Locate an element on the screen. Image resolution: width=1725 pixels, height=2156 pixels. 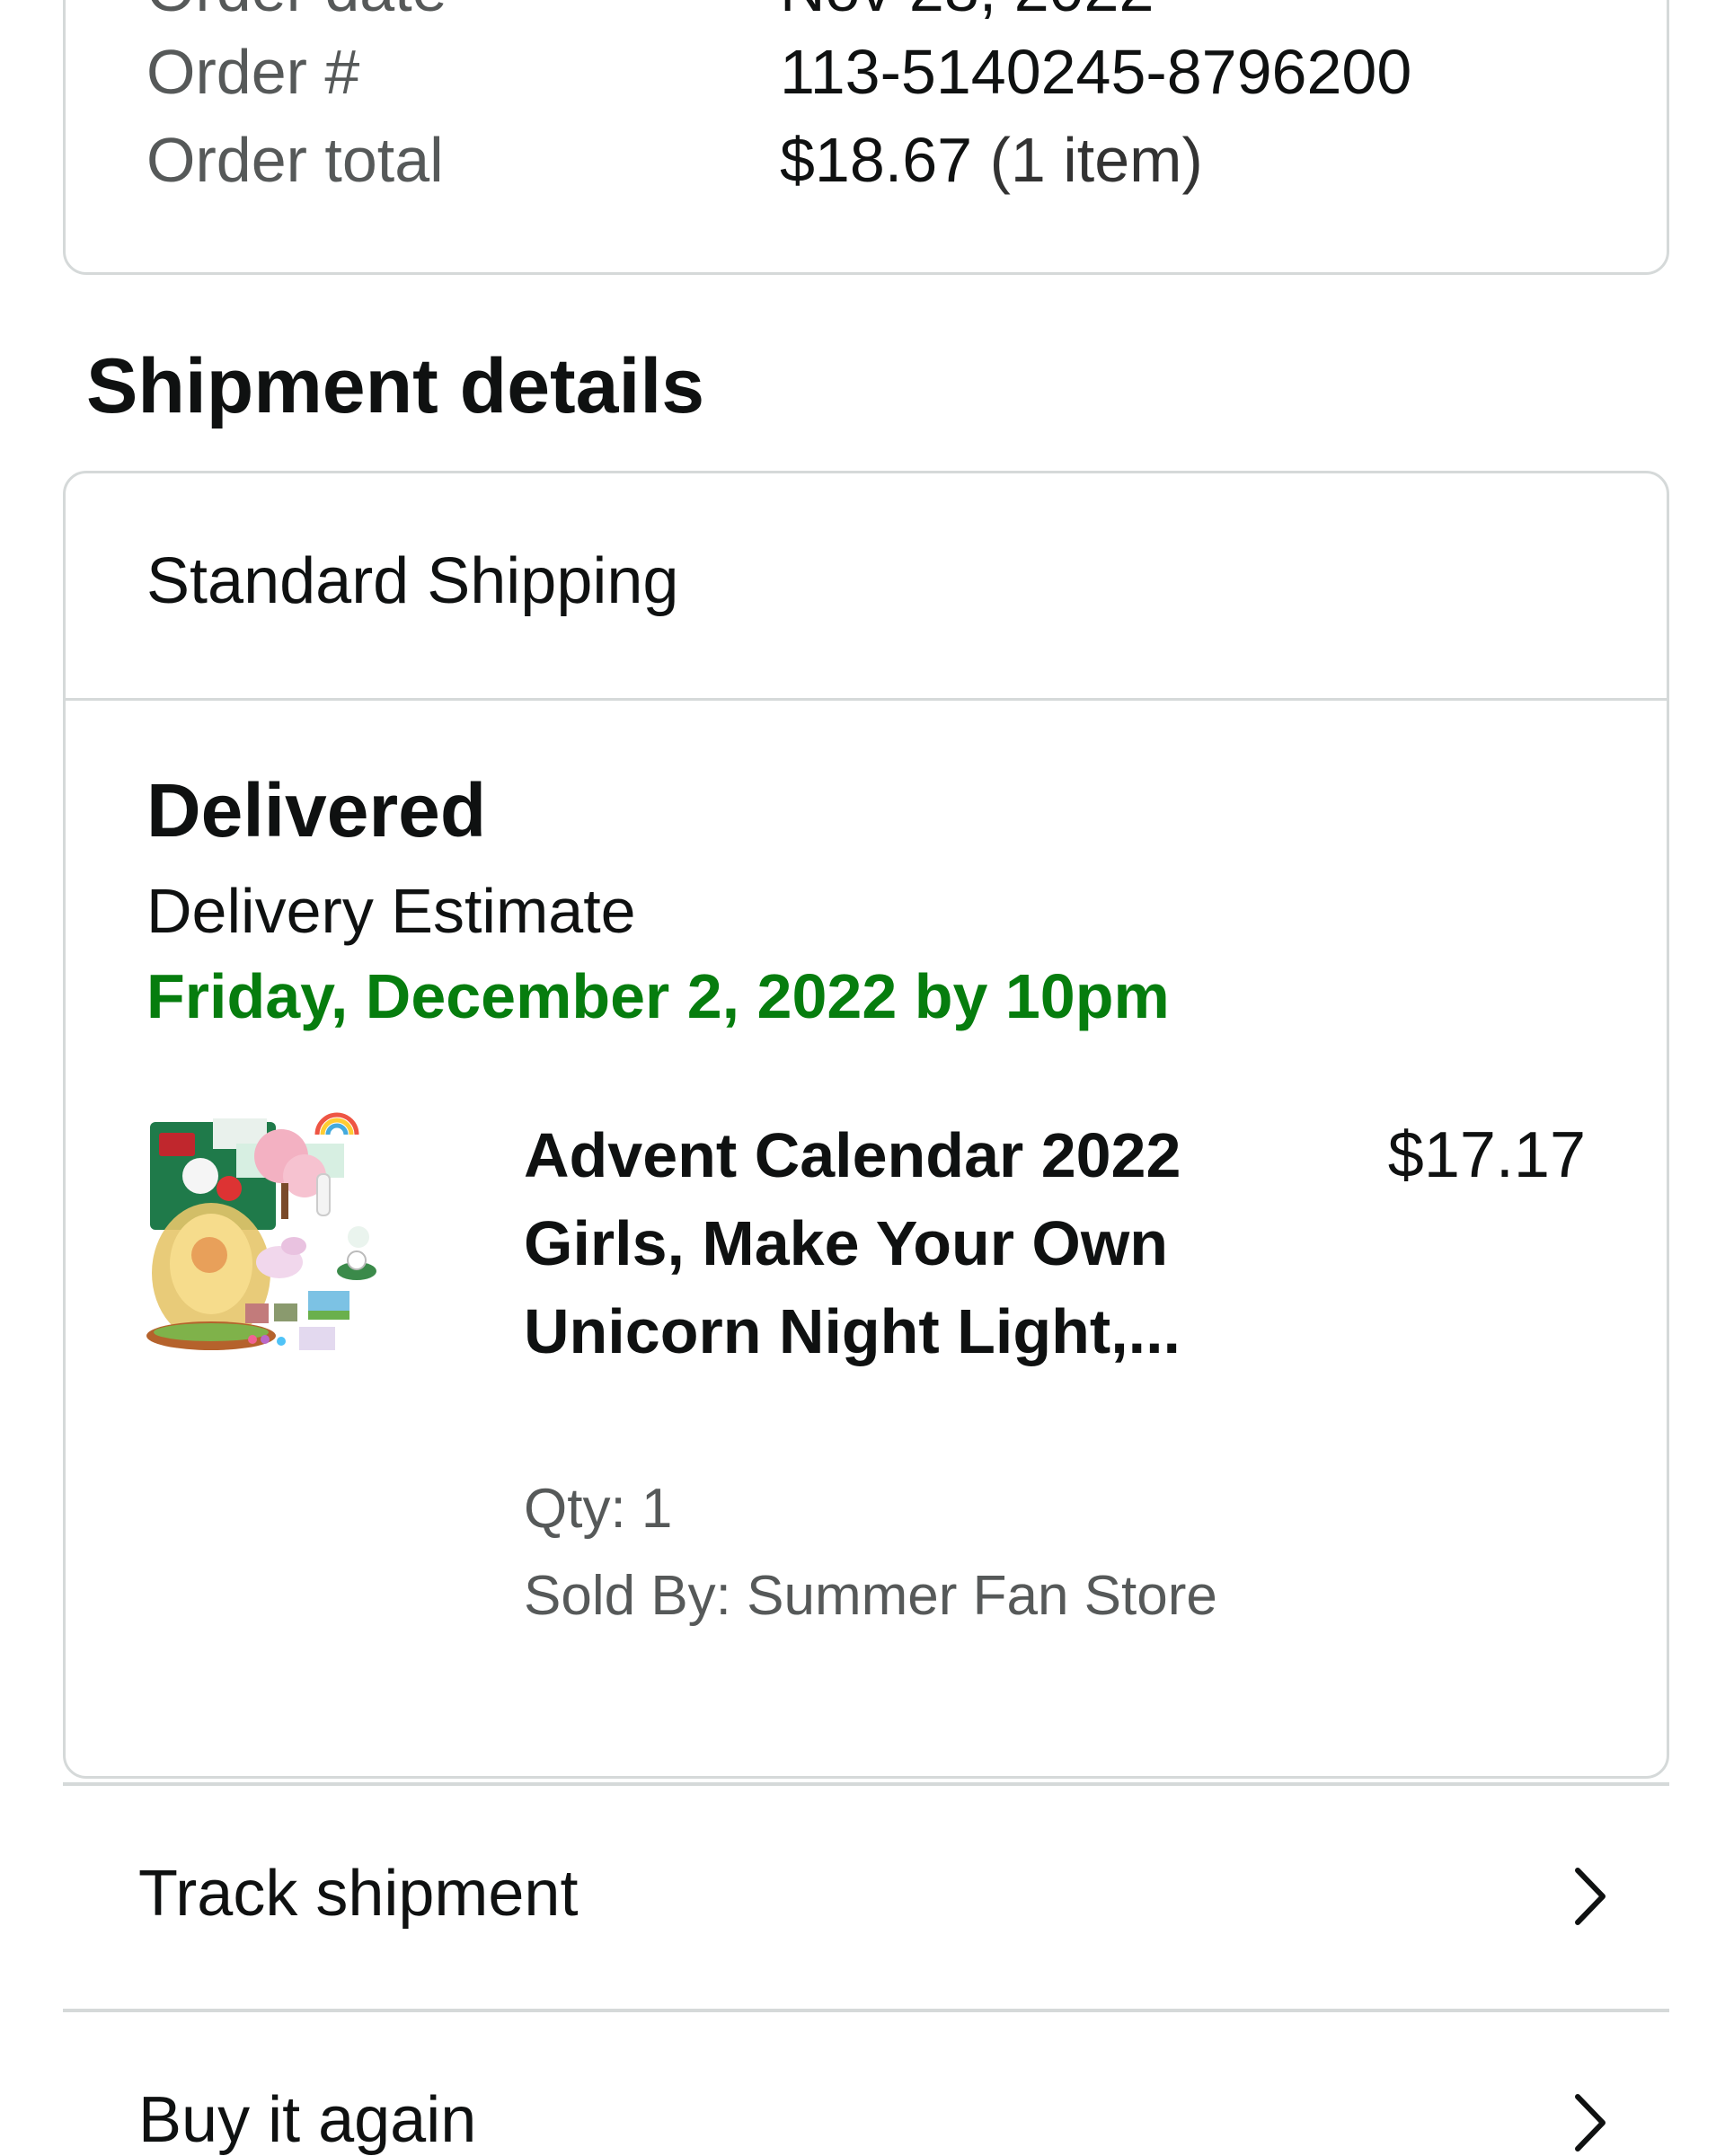
item-quantity: Qty: 1 is located at coordinates (598, 1509).